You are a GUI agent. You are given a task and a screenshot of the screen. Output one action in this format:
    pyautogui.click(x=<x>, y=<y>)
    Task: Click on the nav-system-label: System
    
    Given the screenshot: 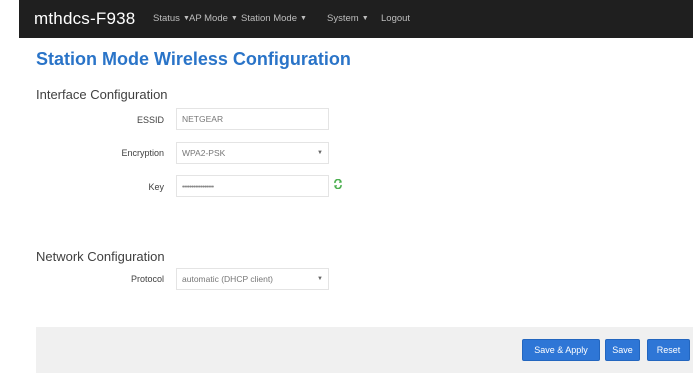 What is the action you would take?
    pyautogui.click(x=343, y=18)
    